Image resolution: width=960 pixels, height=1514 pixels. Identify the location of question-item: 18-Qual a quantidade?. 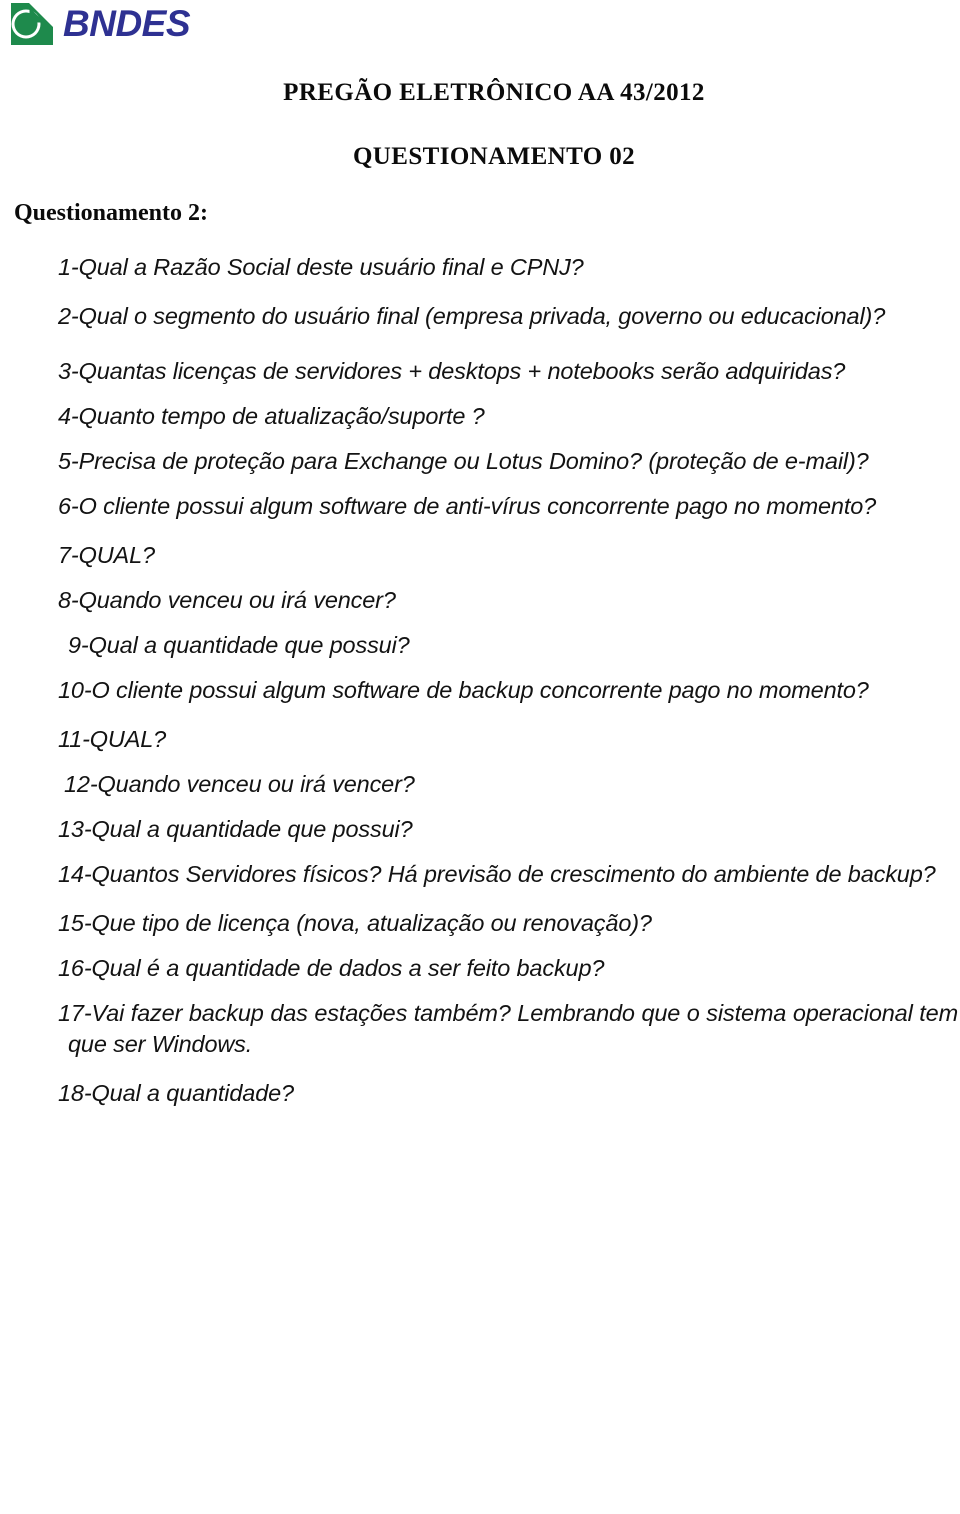
(176, 1093).